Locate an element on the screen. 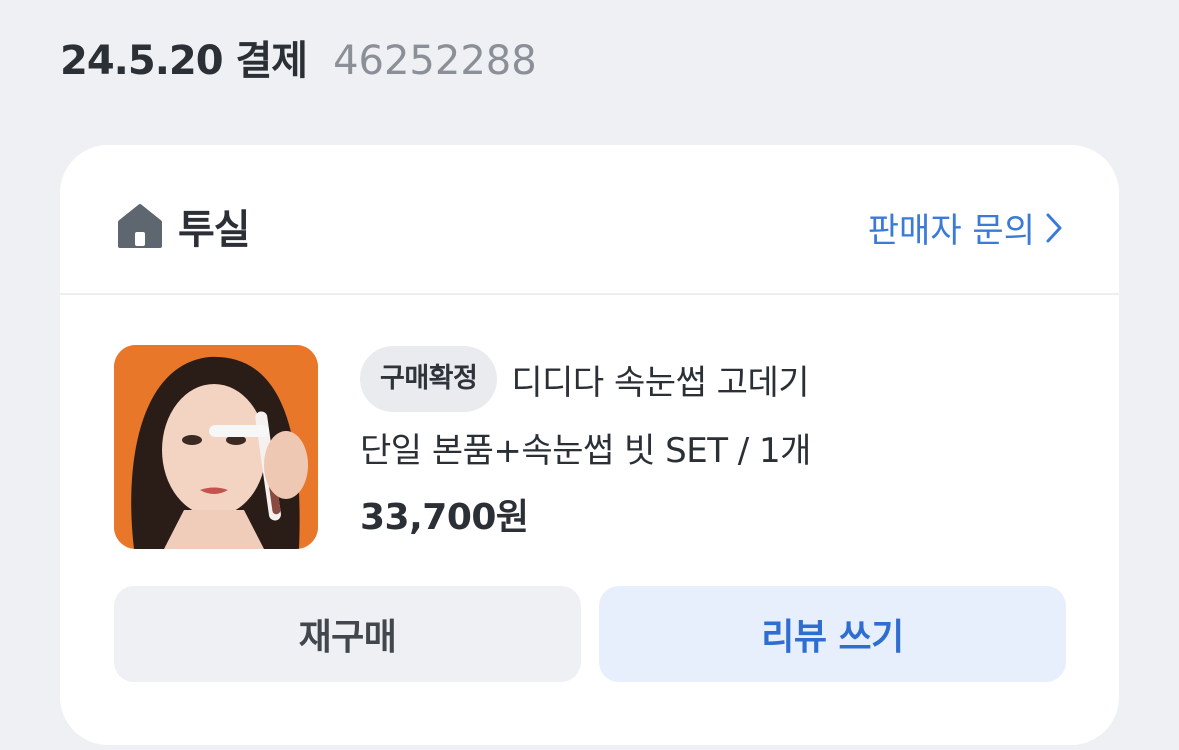 The height and width of the screenshot is (750, 1179). product-title-line: 구매확정 디디다 속눈썹 고데기 is located at coordinates (710, 379).